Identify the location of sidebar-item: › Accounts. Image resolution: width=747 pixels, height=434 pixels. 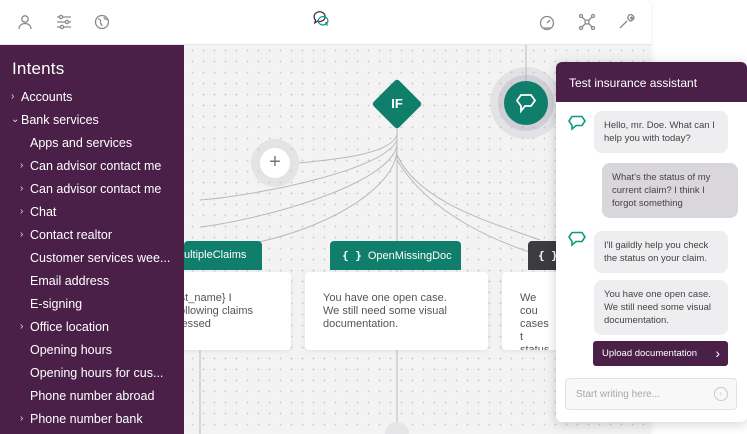
(92, 96).